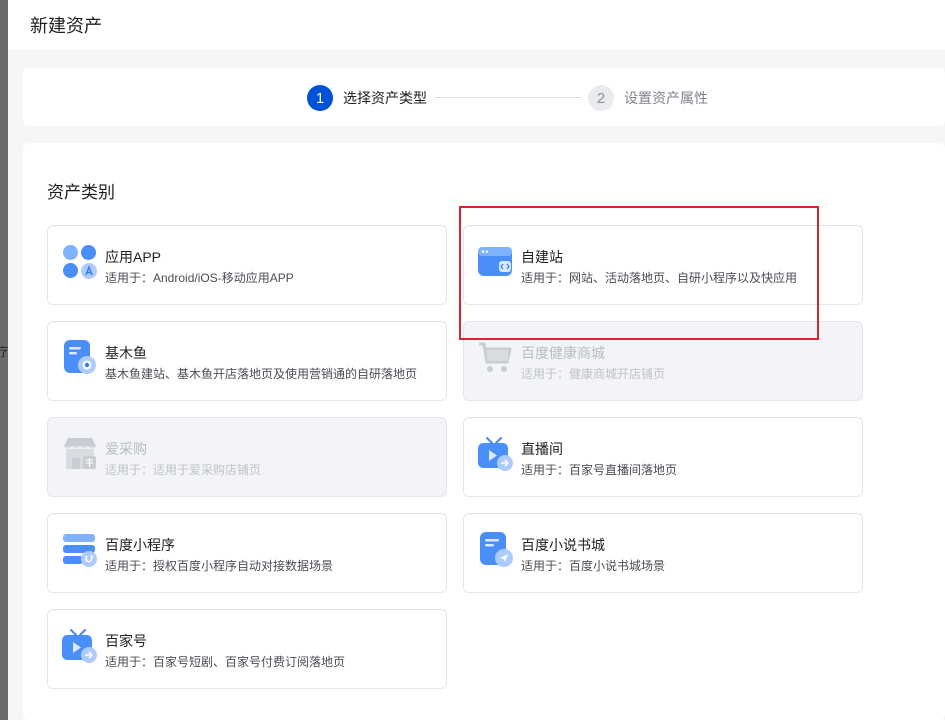 The width and height of the screenshot is (945, 720). Describe the element at coordinates (563, 545) in the screenshot. I see `asset-name: 百度小说书城` at that location.